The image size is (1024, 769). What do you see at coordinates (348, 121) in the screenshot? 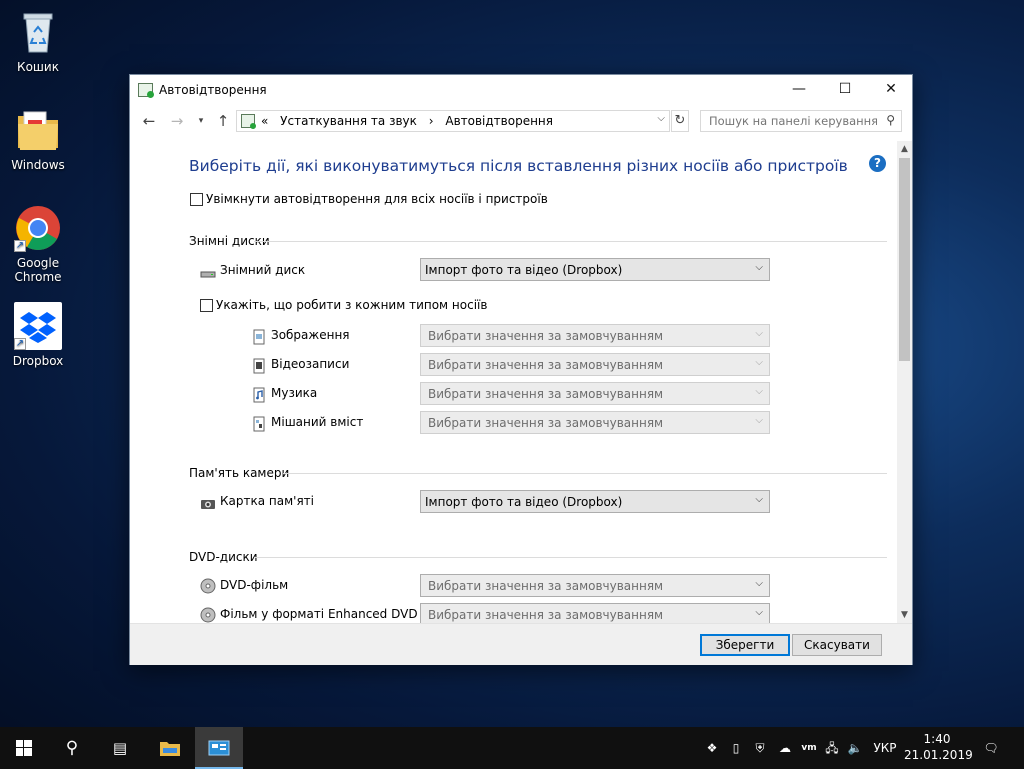
I see `breadcrumb-hardware-and-sound: Устаткування та звук` at bounding box center [348, 121].